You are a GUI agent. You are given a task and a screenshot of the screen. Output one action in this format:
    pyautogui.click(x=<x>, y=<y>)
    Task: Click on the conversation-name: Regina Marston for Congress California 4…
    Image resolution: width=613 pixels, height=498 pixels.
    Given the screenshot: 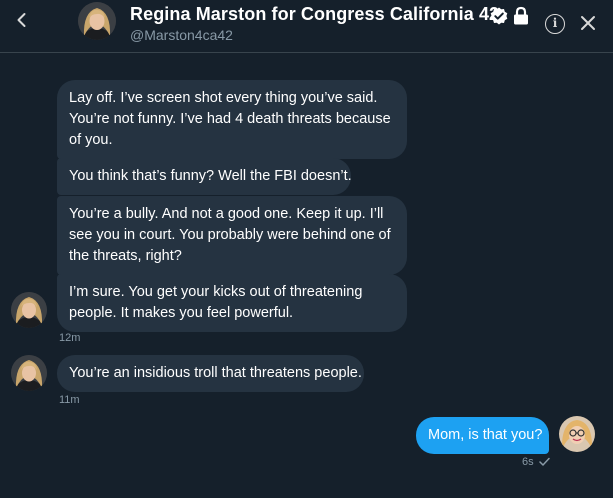 What is the action you would take?
    pyautogui.click(x=314, y=14)
    